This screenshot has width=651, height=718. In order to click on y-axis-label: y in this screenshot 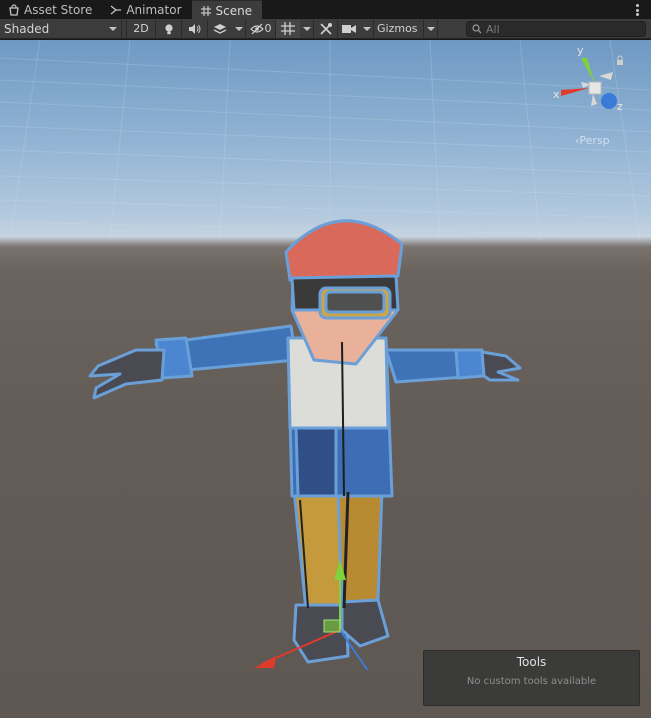, I will do `click(580, 51)`.